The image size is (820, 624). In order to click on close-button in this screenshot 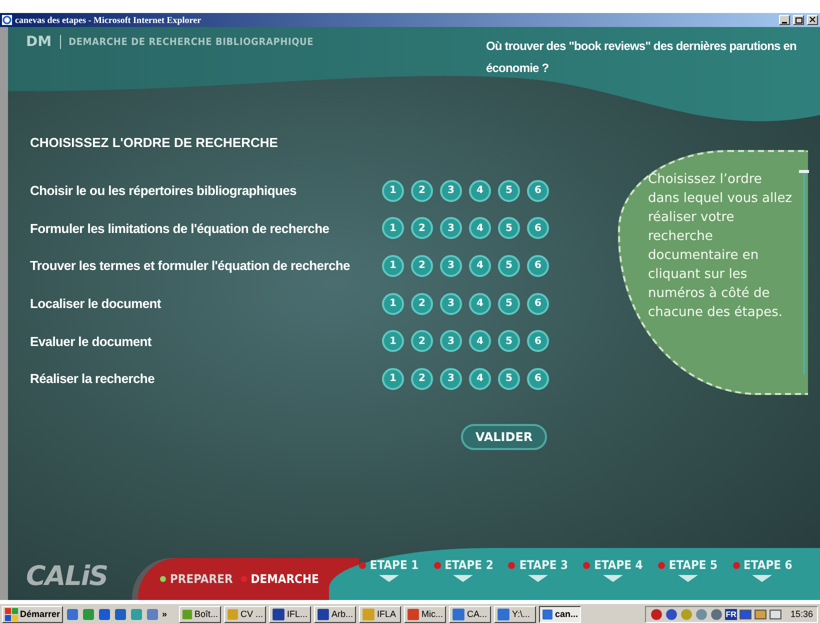, I will do `click(812, 20)`.